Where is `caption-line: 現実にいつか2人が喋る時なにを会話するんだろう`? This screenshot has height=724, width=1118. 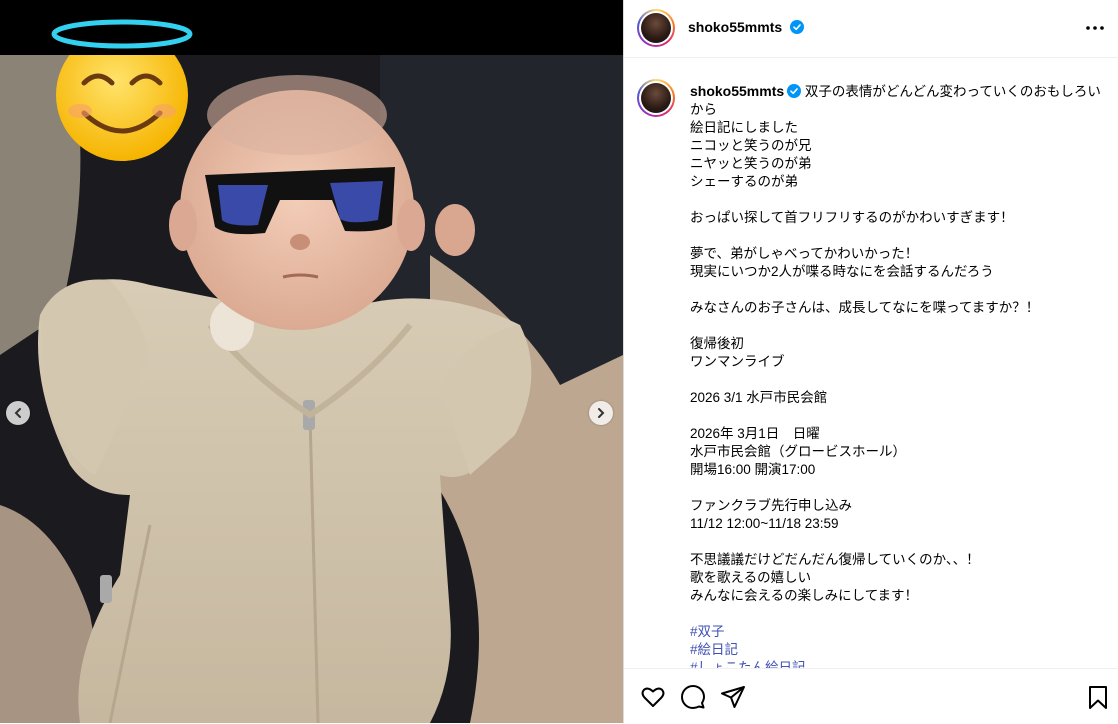
caption-line: 現実にいつか2人が喋る時なにを会話するんだろう is located at coordinates (842, 271).